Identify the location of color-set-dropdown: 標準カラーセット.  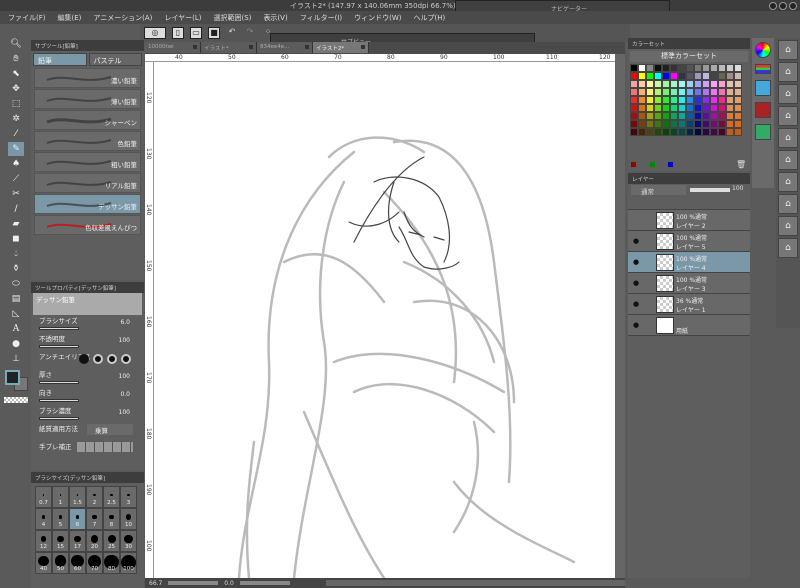
(689, 56).